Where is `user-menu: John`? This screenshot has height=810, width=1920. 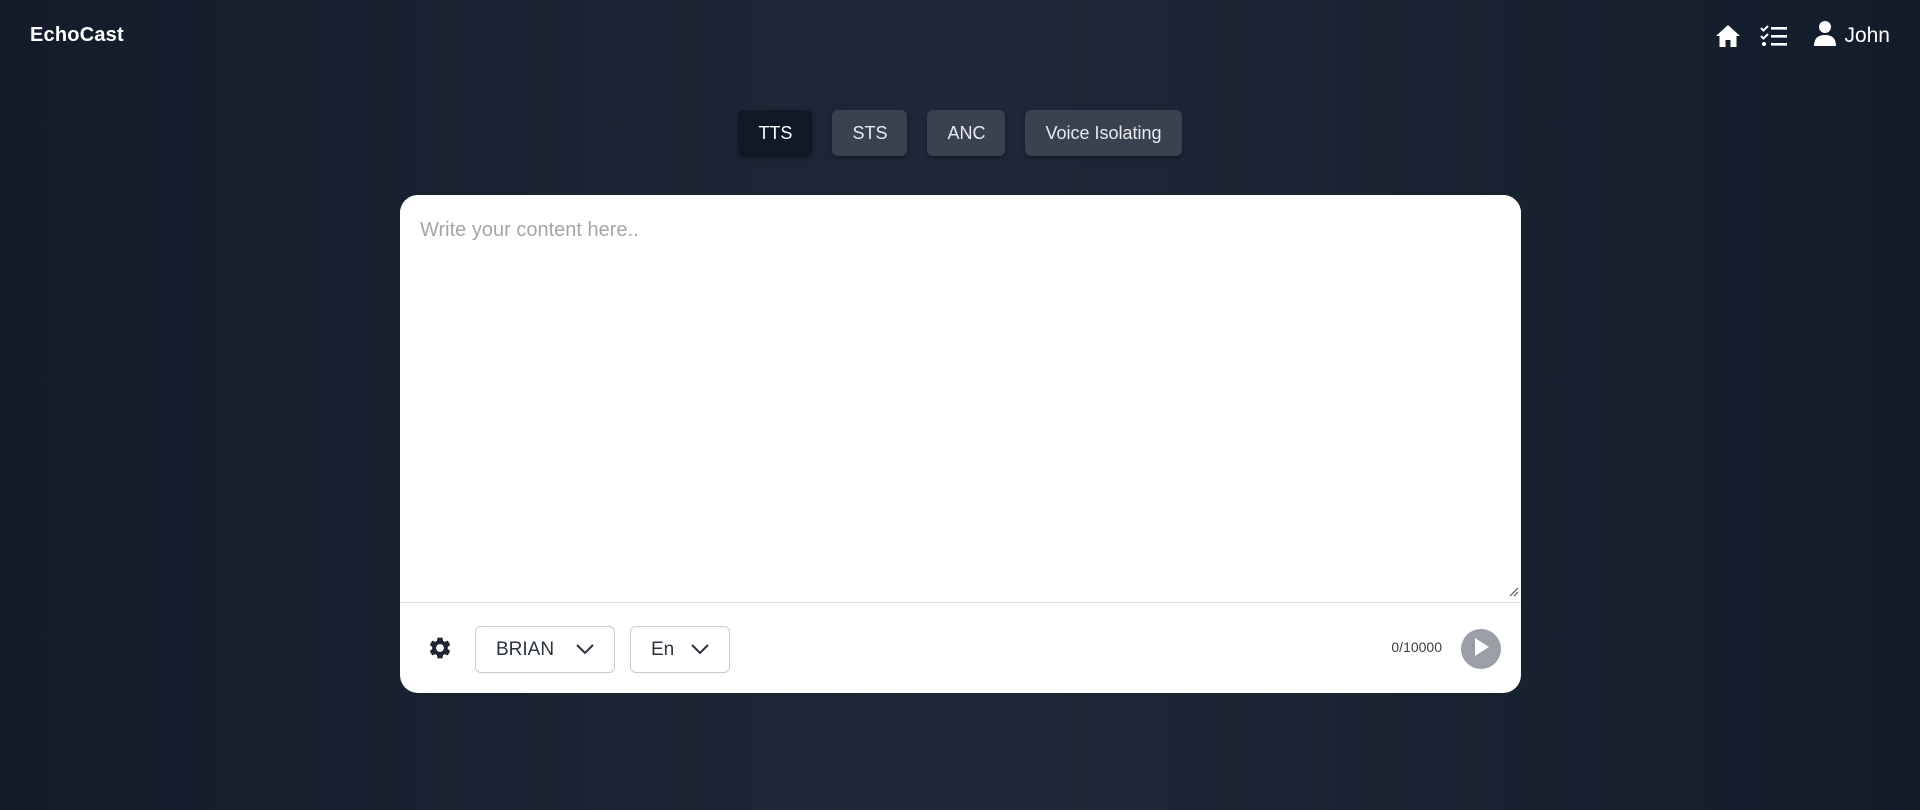 user-menu: John is located at coordinates (1852, 35).